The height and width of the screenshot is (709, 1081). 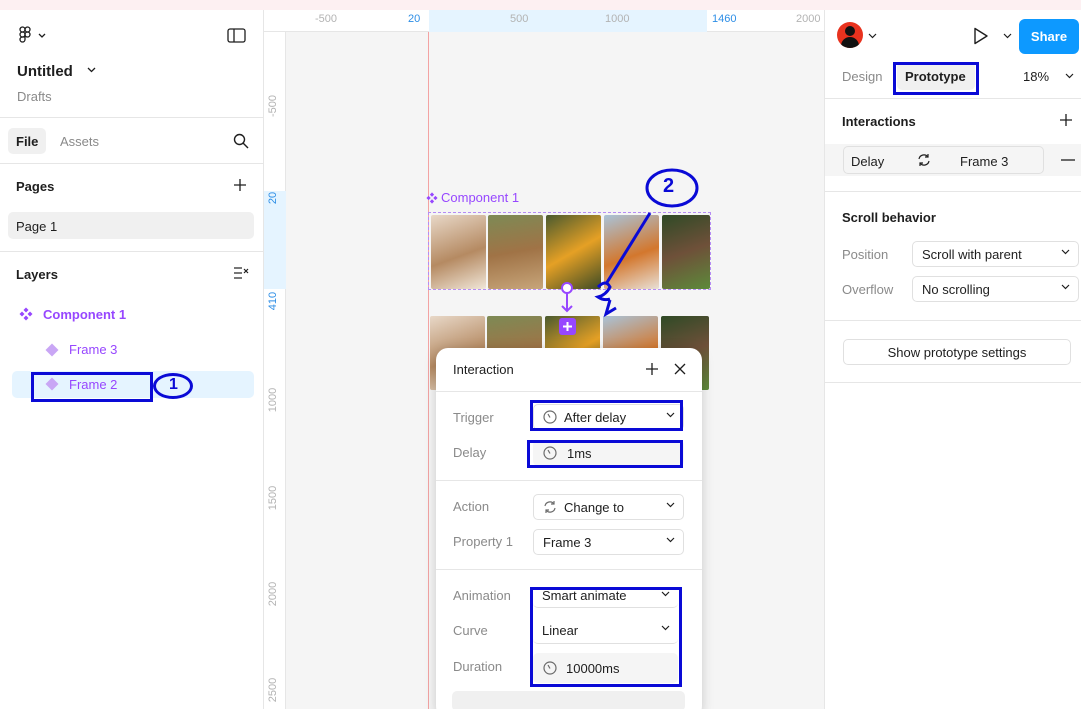 I want to click on tab-assets: Assets, so click(x=79, y=141).